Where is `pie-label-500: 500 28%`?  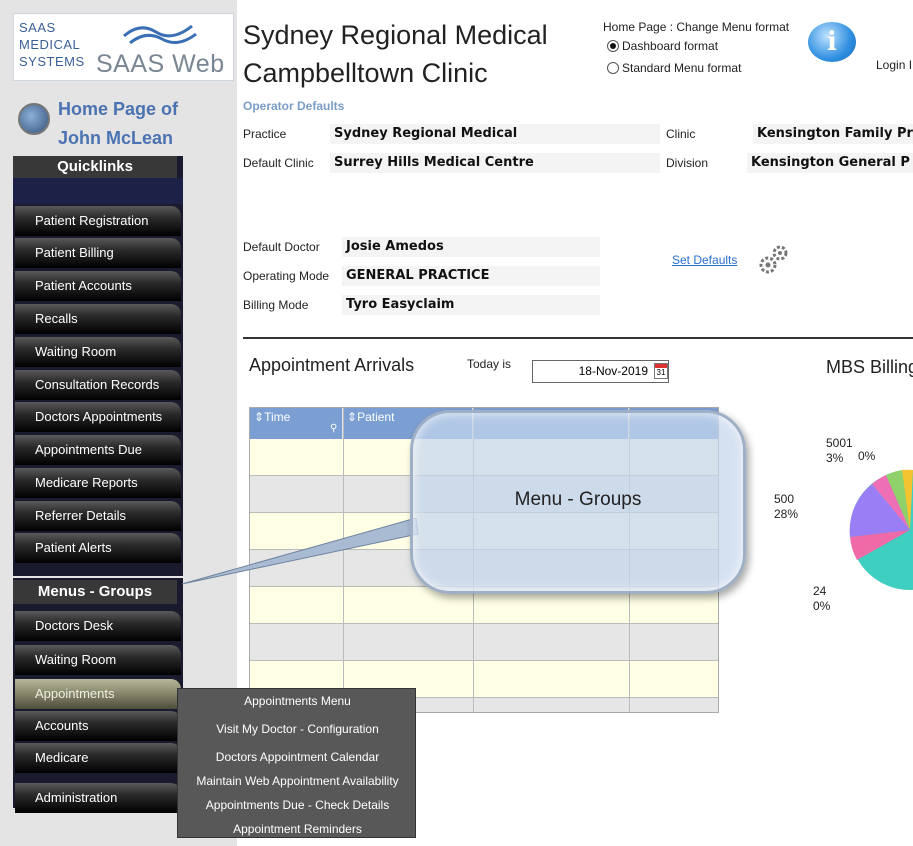 pie-label-500: 500 28% is located at coordinates (786, 507).